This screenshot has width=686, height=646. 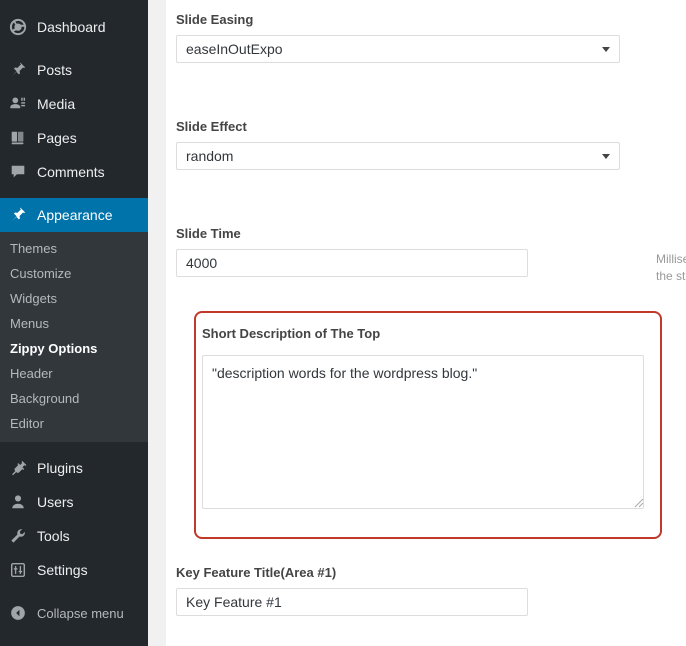 What do you see at coordinates (57, 138) in the screenshot?
I see `sidebar-item-label: Pages` at bounding box center [57, 138].